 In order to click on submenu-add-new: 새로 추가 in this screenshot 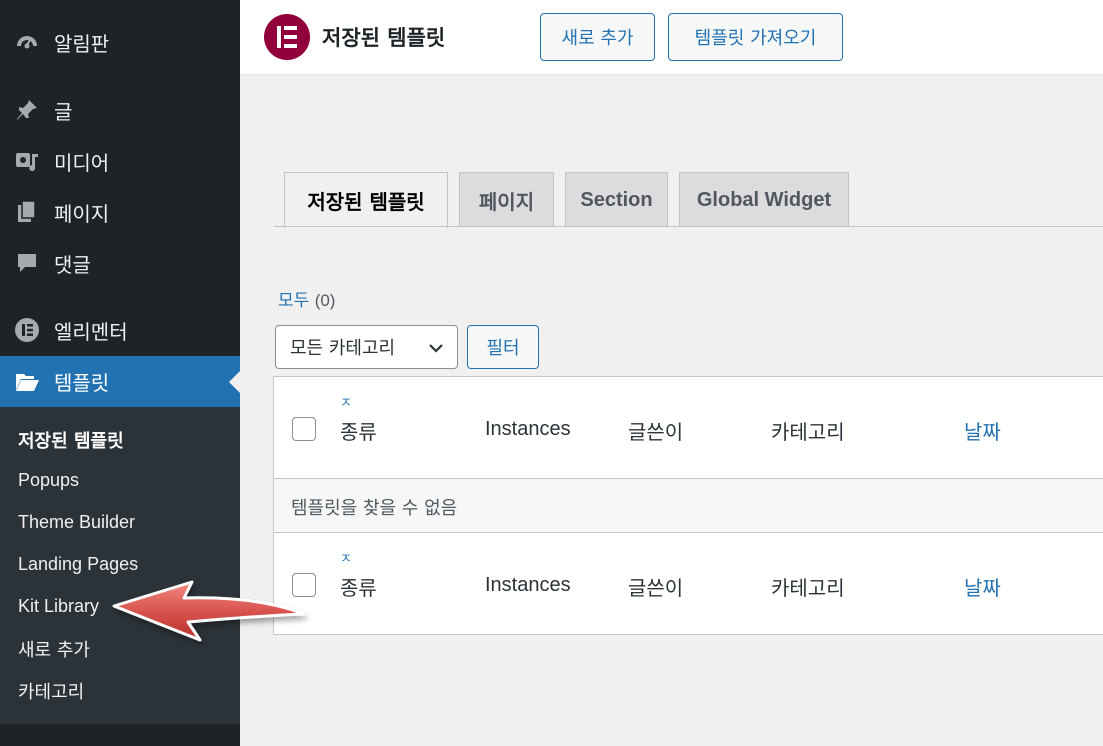, I will do `click(54, 649)`.